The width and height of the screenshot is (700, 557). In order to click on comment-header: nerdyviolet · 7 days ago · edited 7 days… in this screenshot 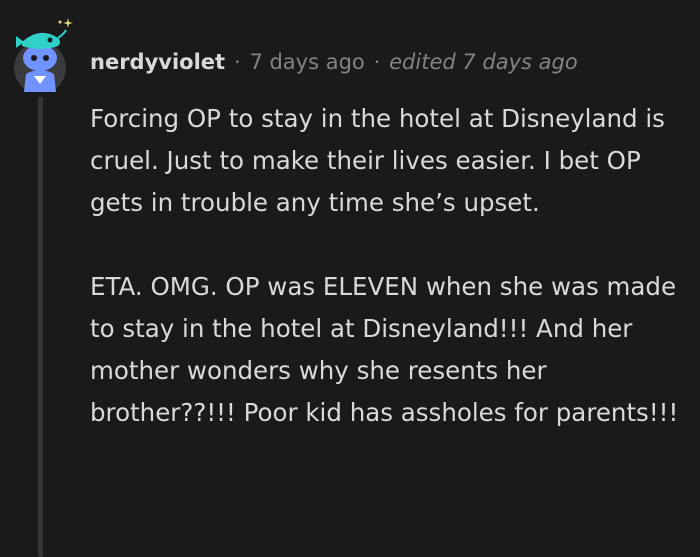, I will do `click(334, 62)`.